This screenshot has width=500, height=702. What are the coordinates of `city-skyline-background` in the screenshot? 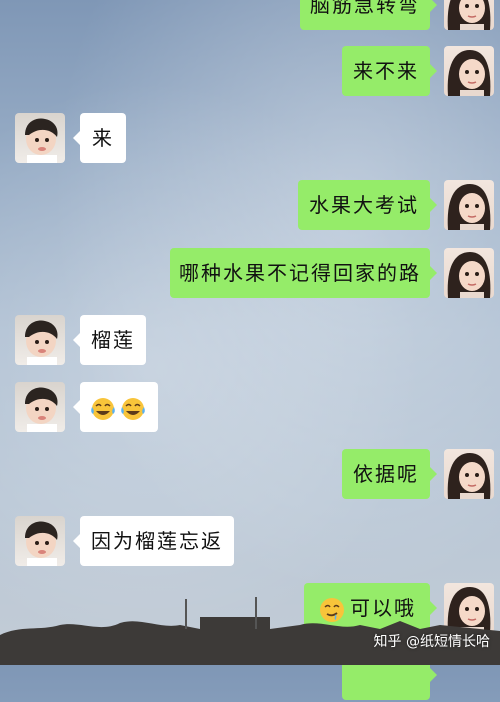 It's located at (250, 631).